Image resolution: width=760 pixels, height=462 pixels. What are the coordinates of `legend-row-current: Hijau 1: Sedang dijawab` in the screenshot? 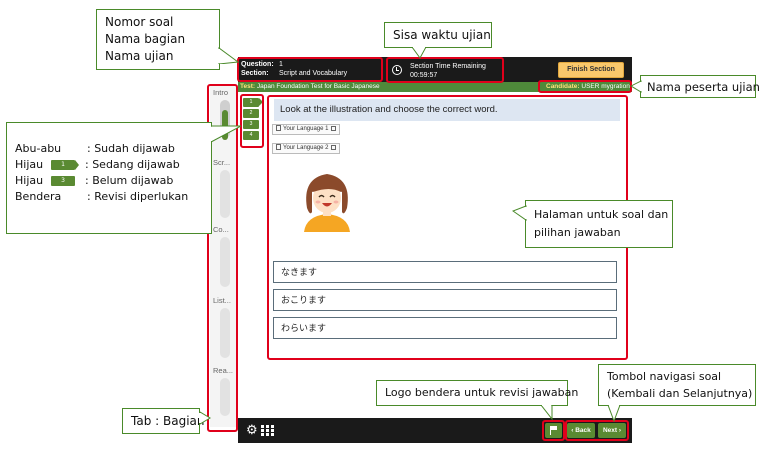 It's located at (97, 164).